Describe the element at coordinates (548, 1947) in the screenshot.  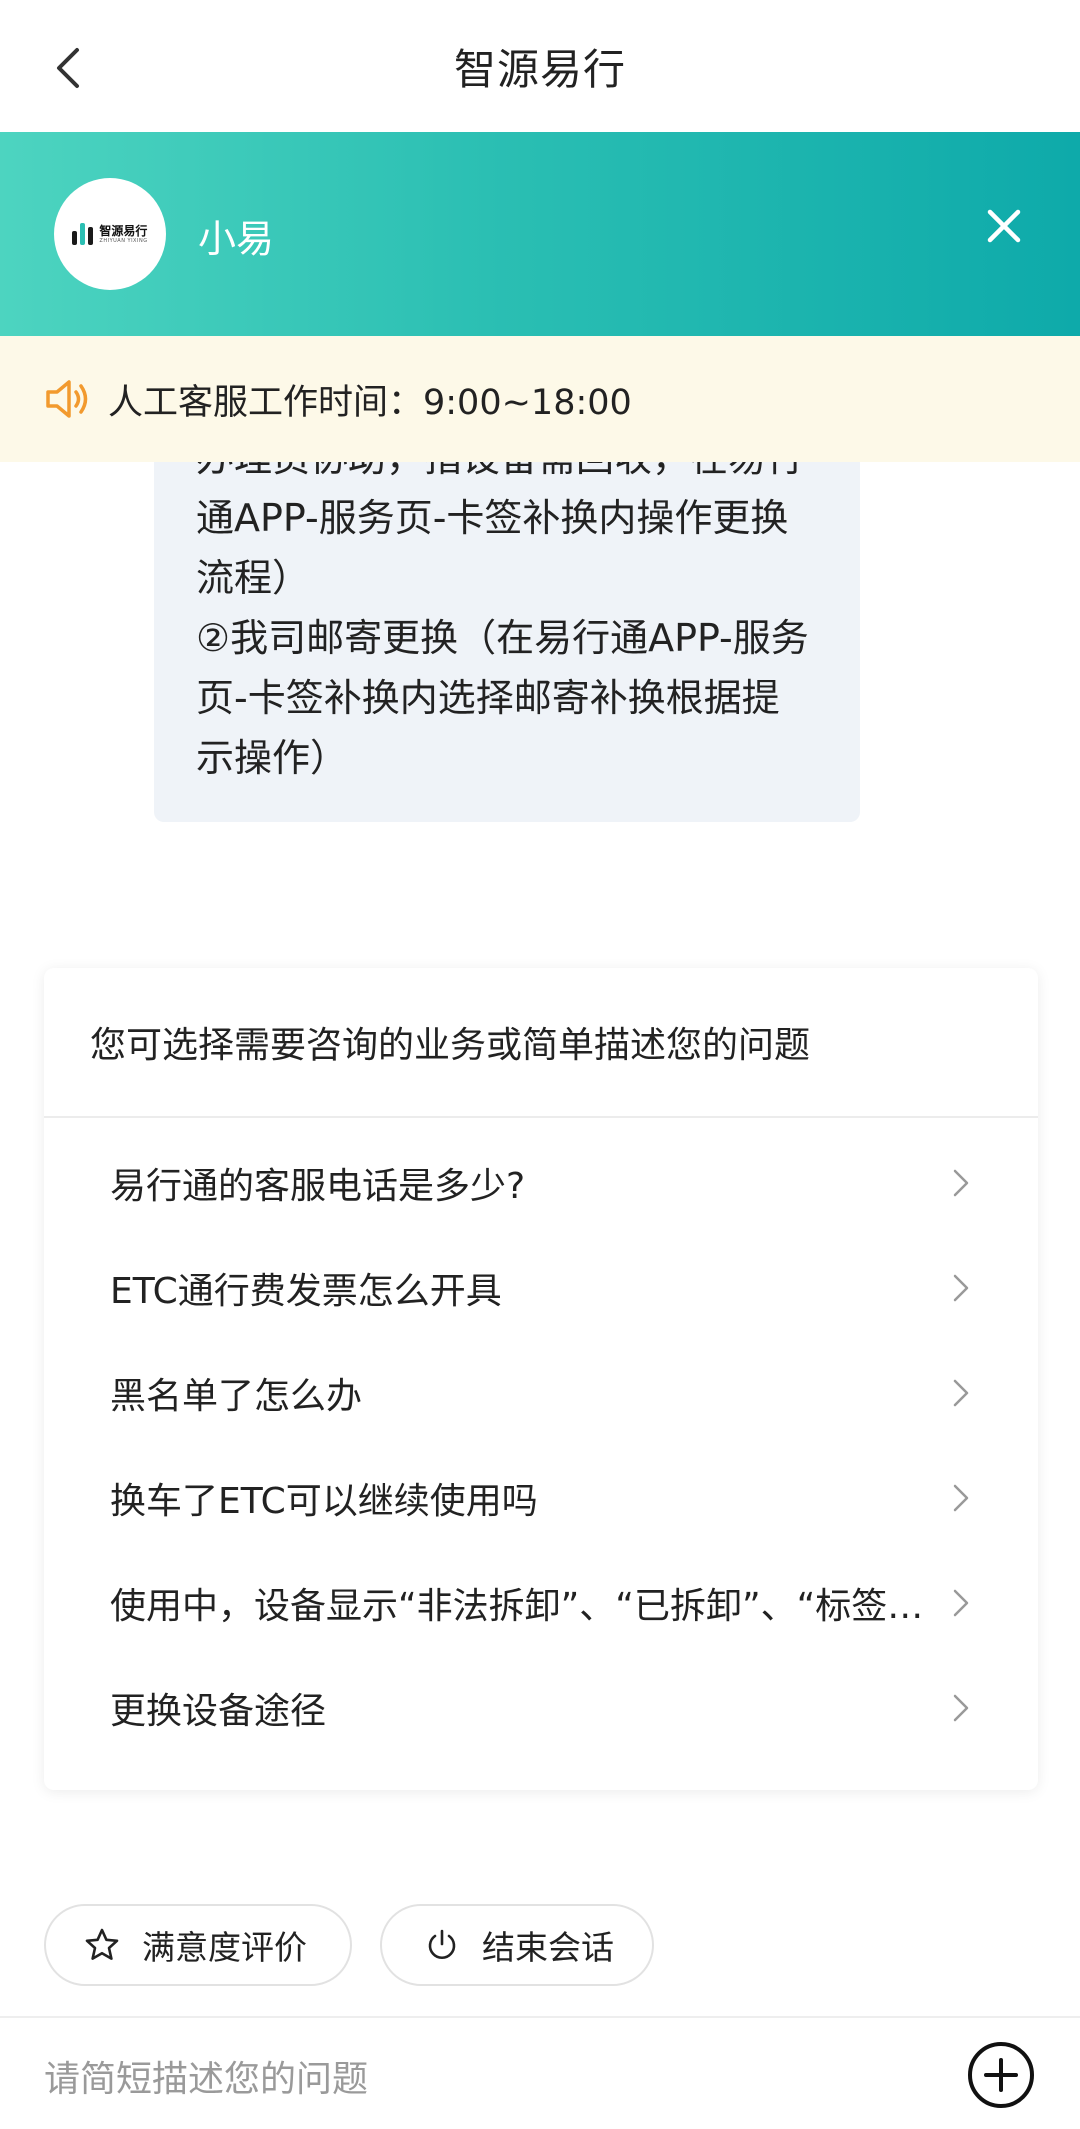
I see `end-session-label: 结束会话` at that location.